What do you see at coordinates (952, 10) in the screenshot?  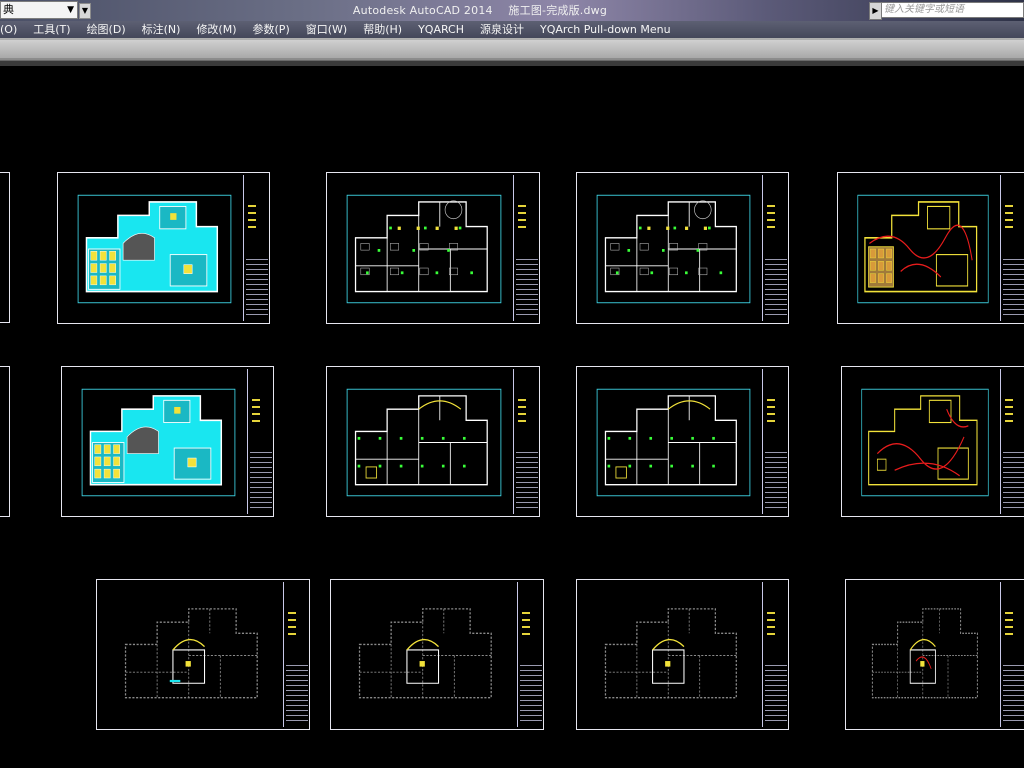 I see `search-input: 键入关键字或短语` at bounding box center [952, 10].